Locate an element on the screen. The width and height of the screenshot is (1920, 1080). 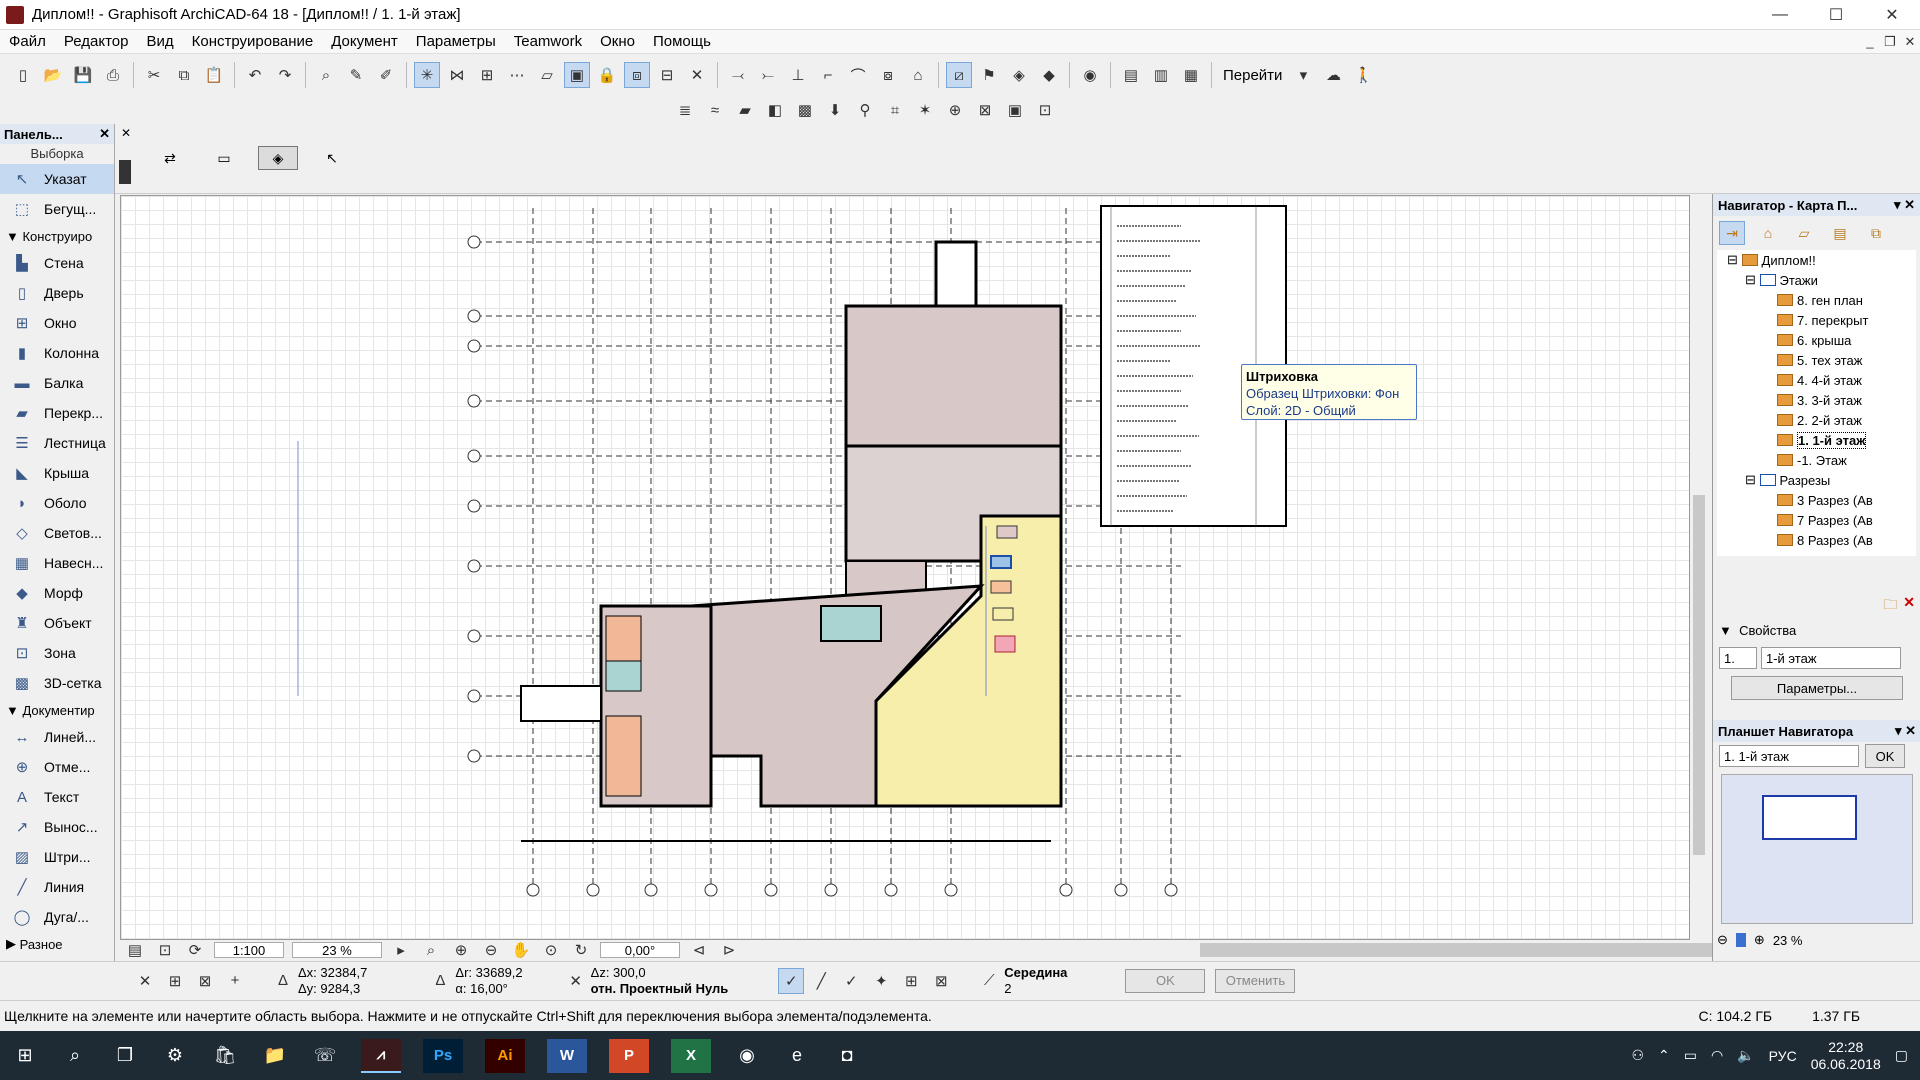
tree-item: 2. 2-й этаж is located at coordinates (1816, 420).